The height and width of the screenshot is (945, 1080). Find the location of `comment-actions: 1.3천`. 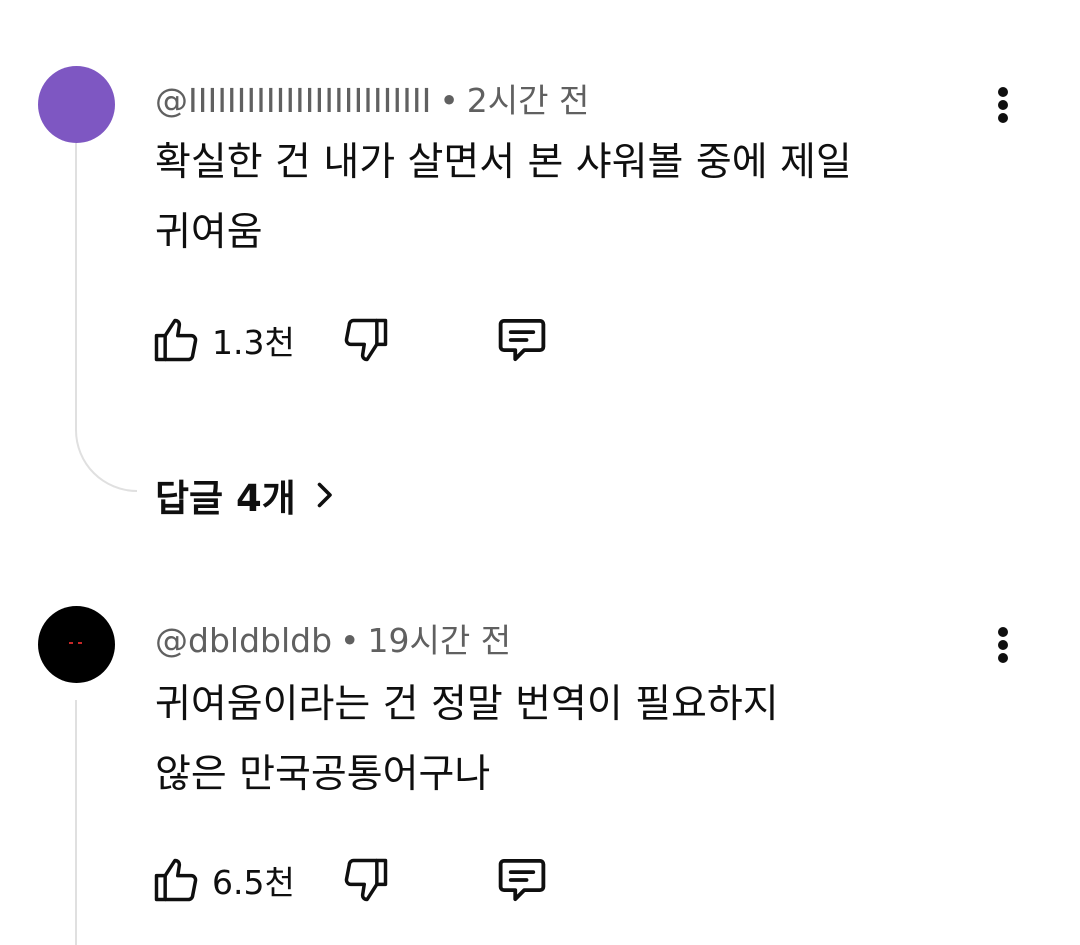

comment-actions: 1.3천 is located at coordinates (360, 340).